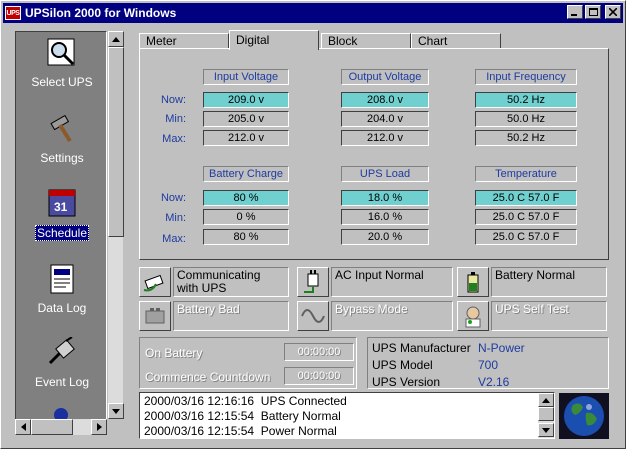 Image resolution: width=626 pixels, height=449 pixels. I want to click on title-bar: UPS UPSilon 2000 for Windows, so click(313, 13).